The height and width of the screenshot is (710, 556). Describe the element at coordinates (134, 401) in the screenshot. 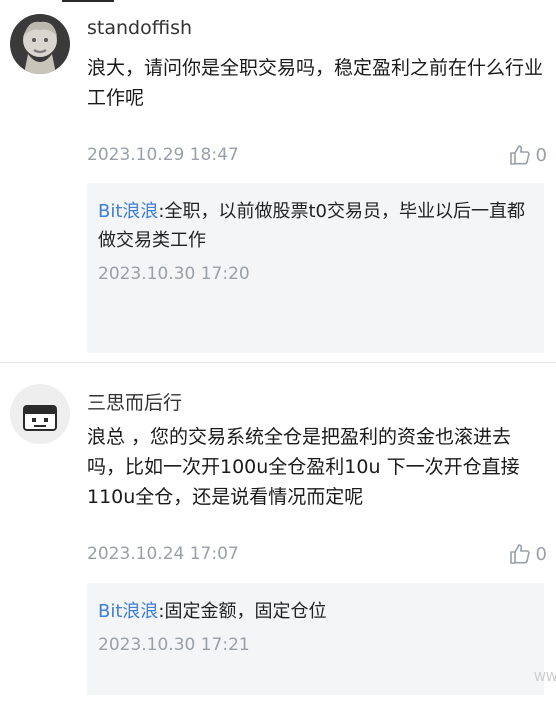

I see `username: 三思而后行` at that location.